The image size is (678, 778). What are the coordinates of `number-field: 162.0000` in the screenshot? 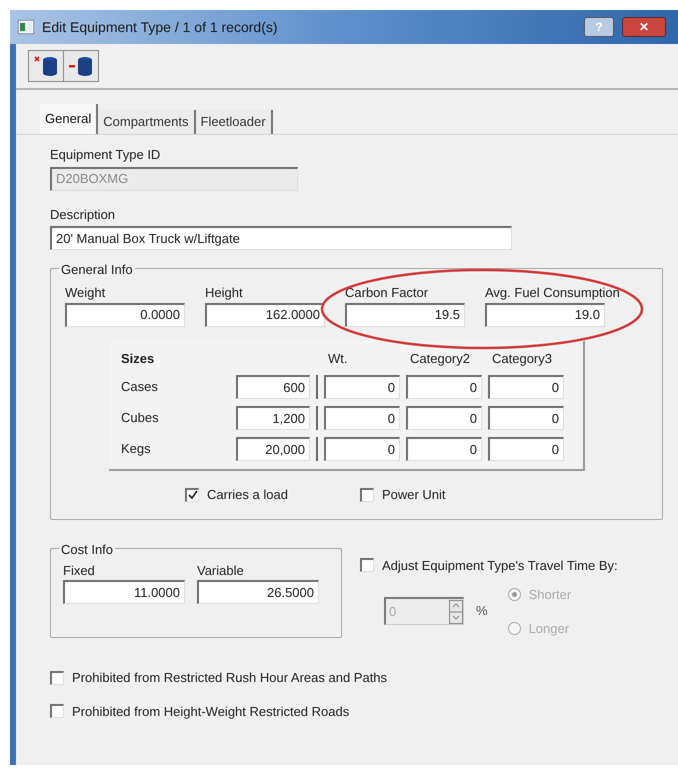 It's located at (265, 314).